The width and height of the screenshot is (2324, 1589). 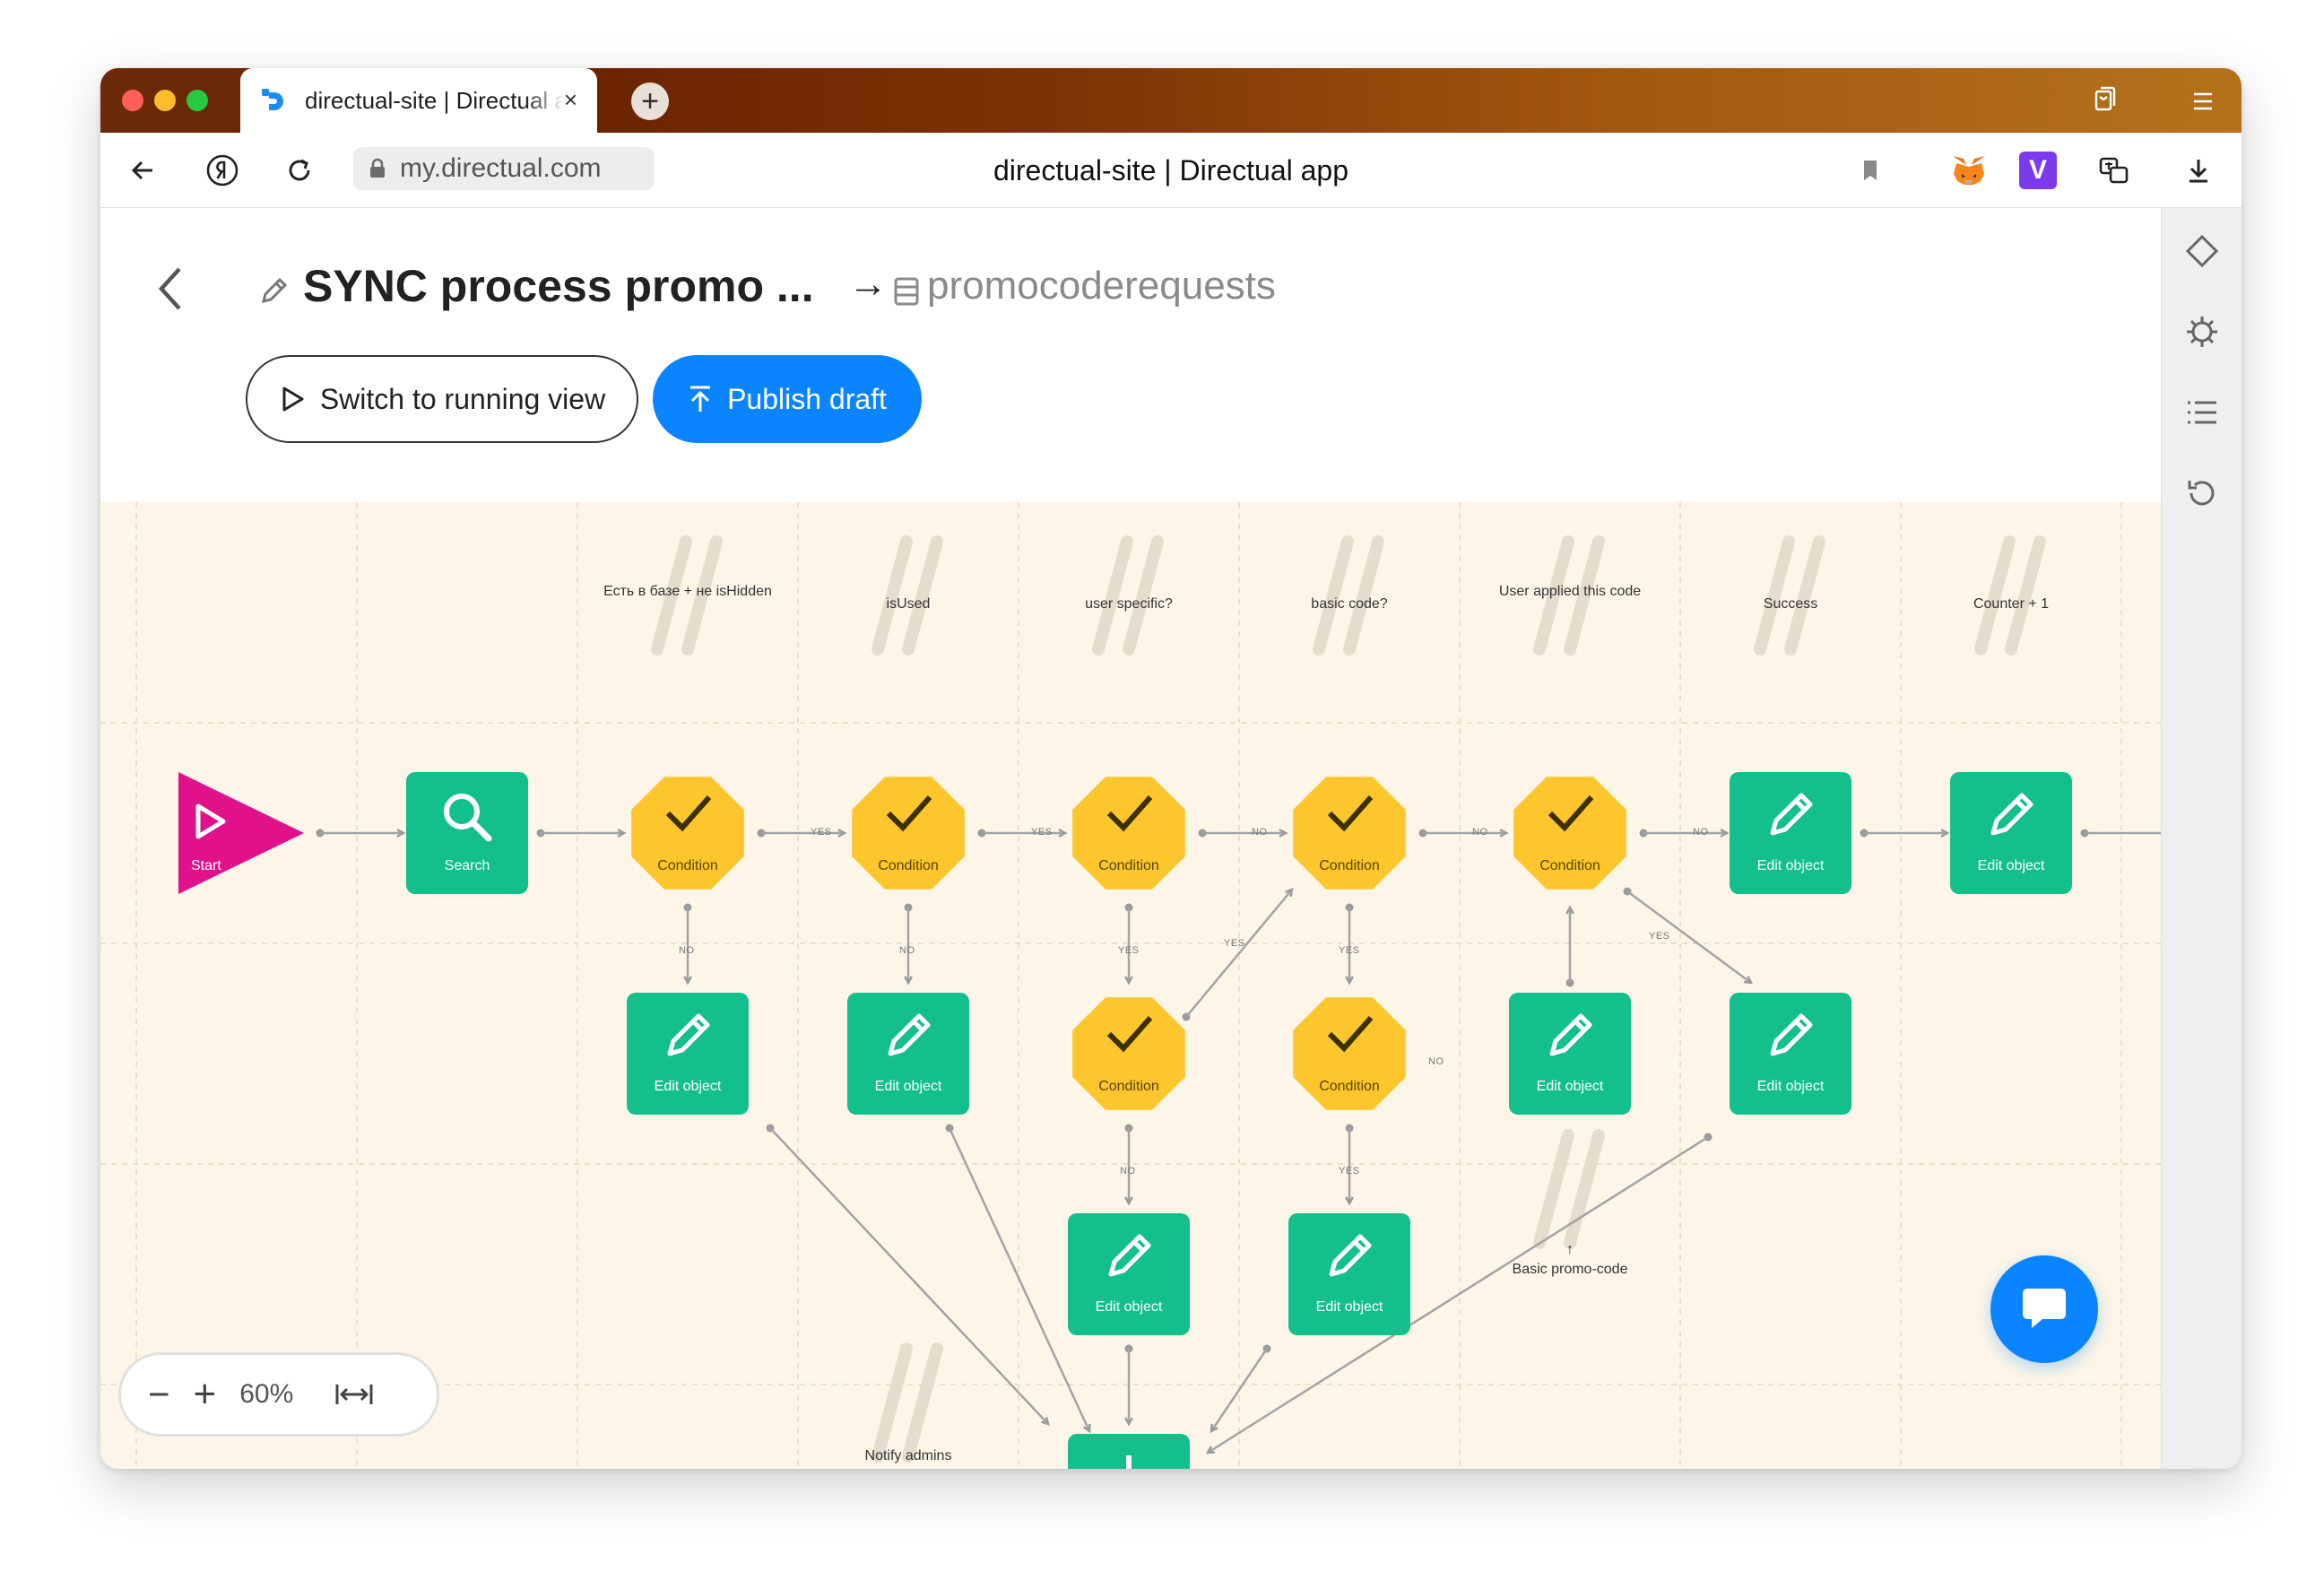 I want to click on tab-title: directual-site | Directual app, so click(x=435, y=100).